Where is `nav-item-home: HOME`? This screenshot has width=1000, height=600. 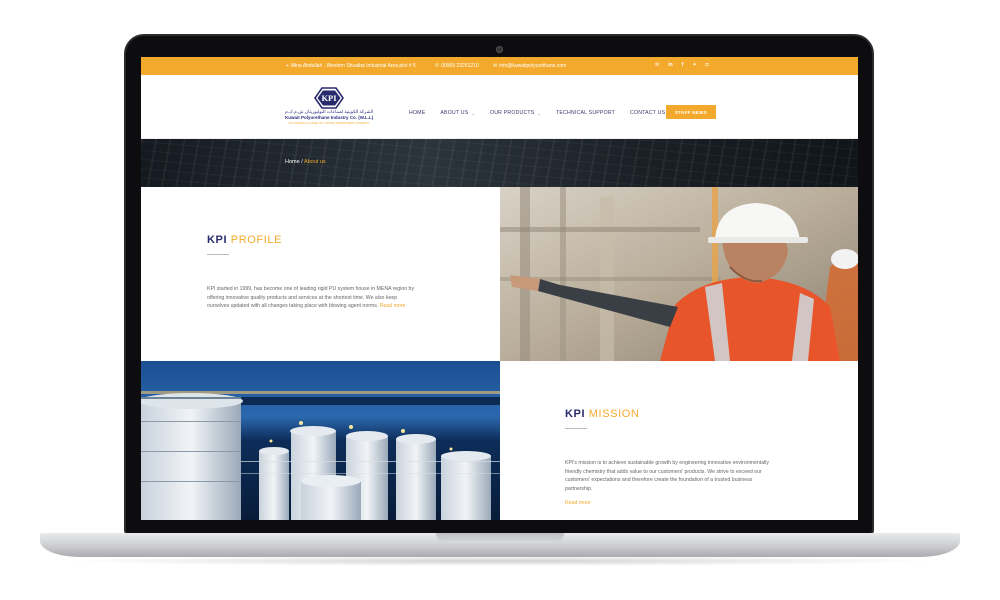 nav-item-home: HOME is located at coordinates (417, 113).